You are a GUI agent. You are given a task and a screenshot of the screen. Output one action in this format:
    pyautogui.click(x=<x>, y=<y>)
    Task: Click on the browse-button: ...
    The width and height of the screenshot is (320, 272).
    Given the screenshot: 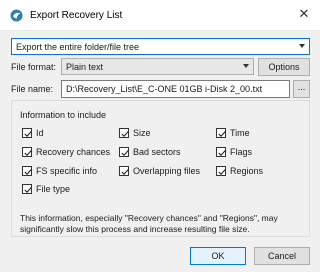 What is the action you would take?
    pyautogui.click(x=301, y=89)
    